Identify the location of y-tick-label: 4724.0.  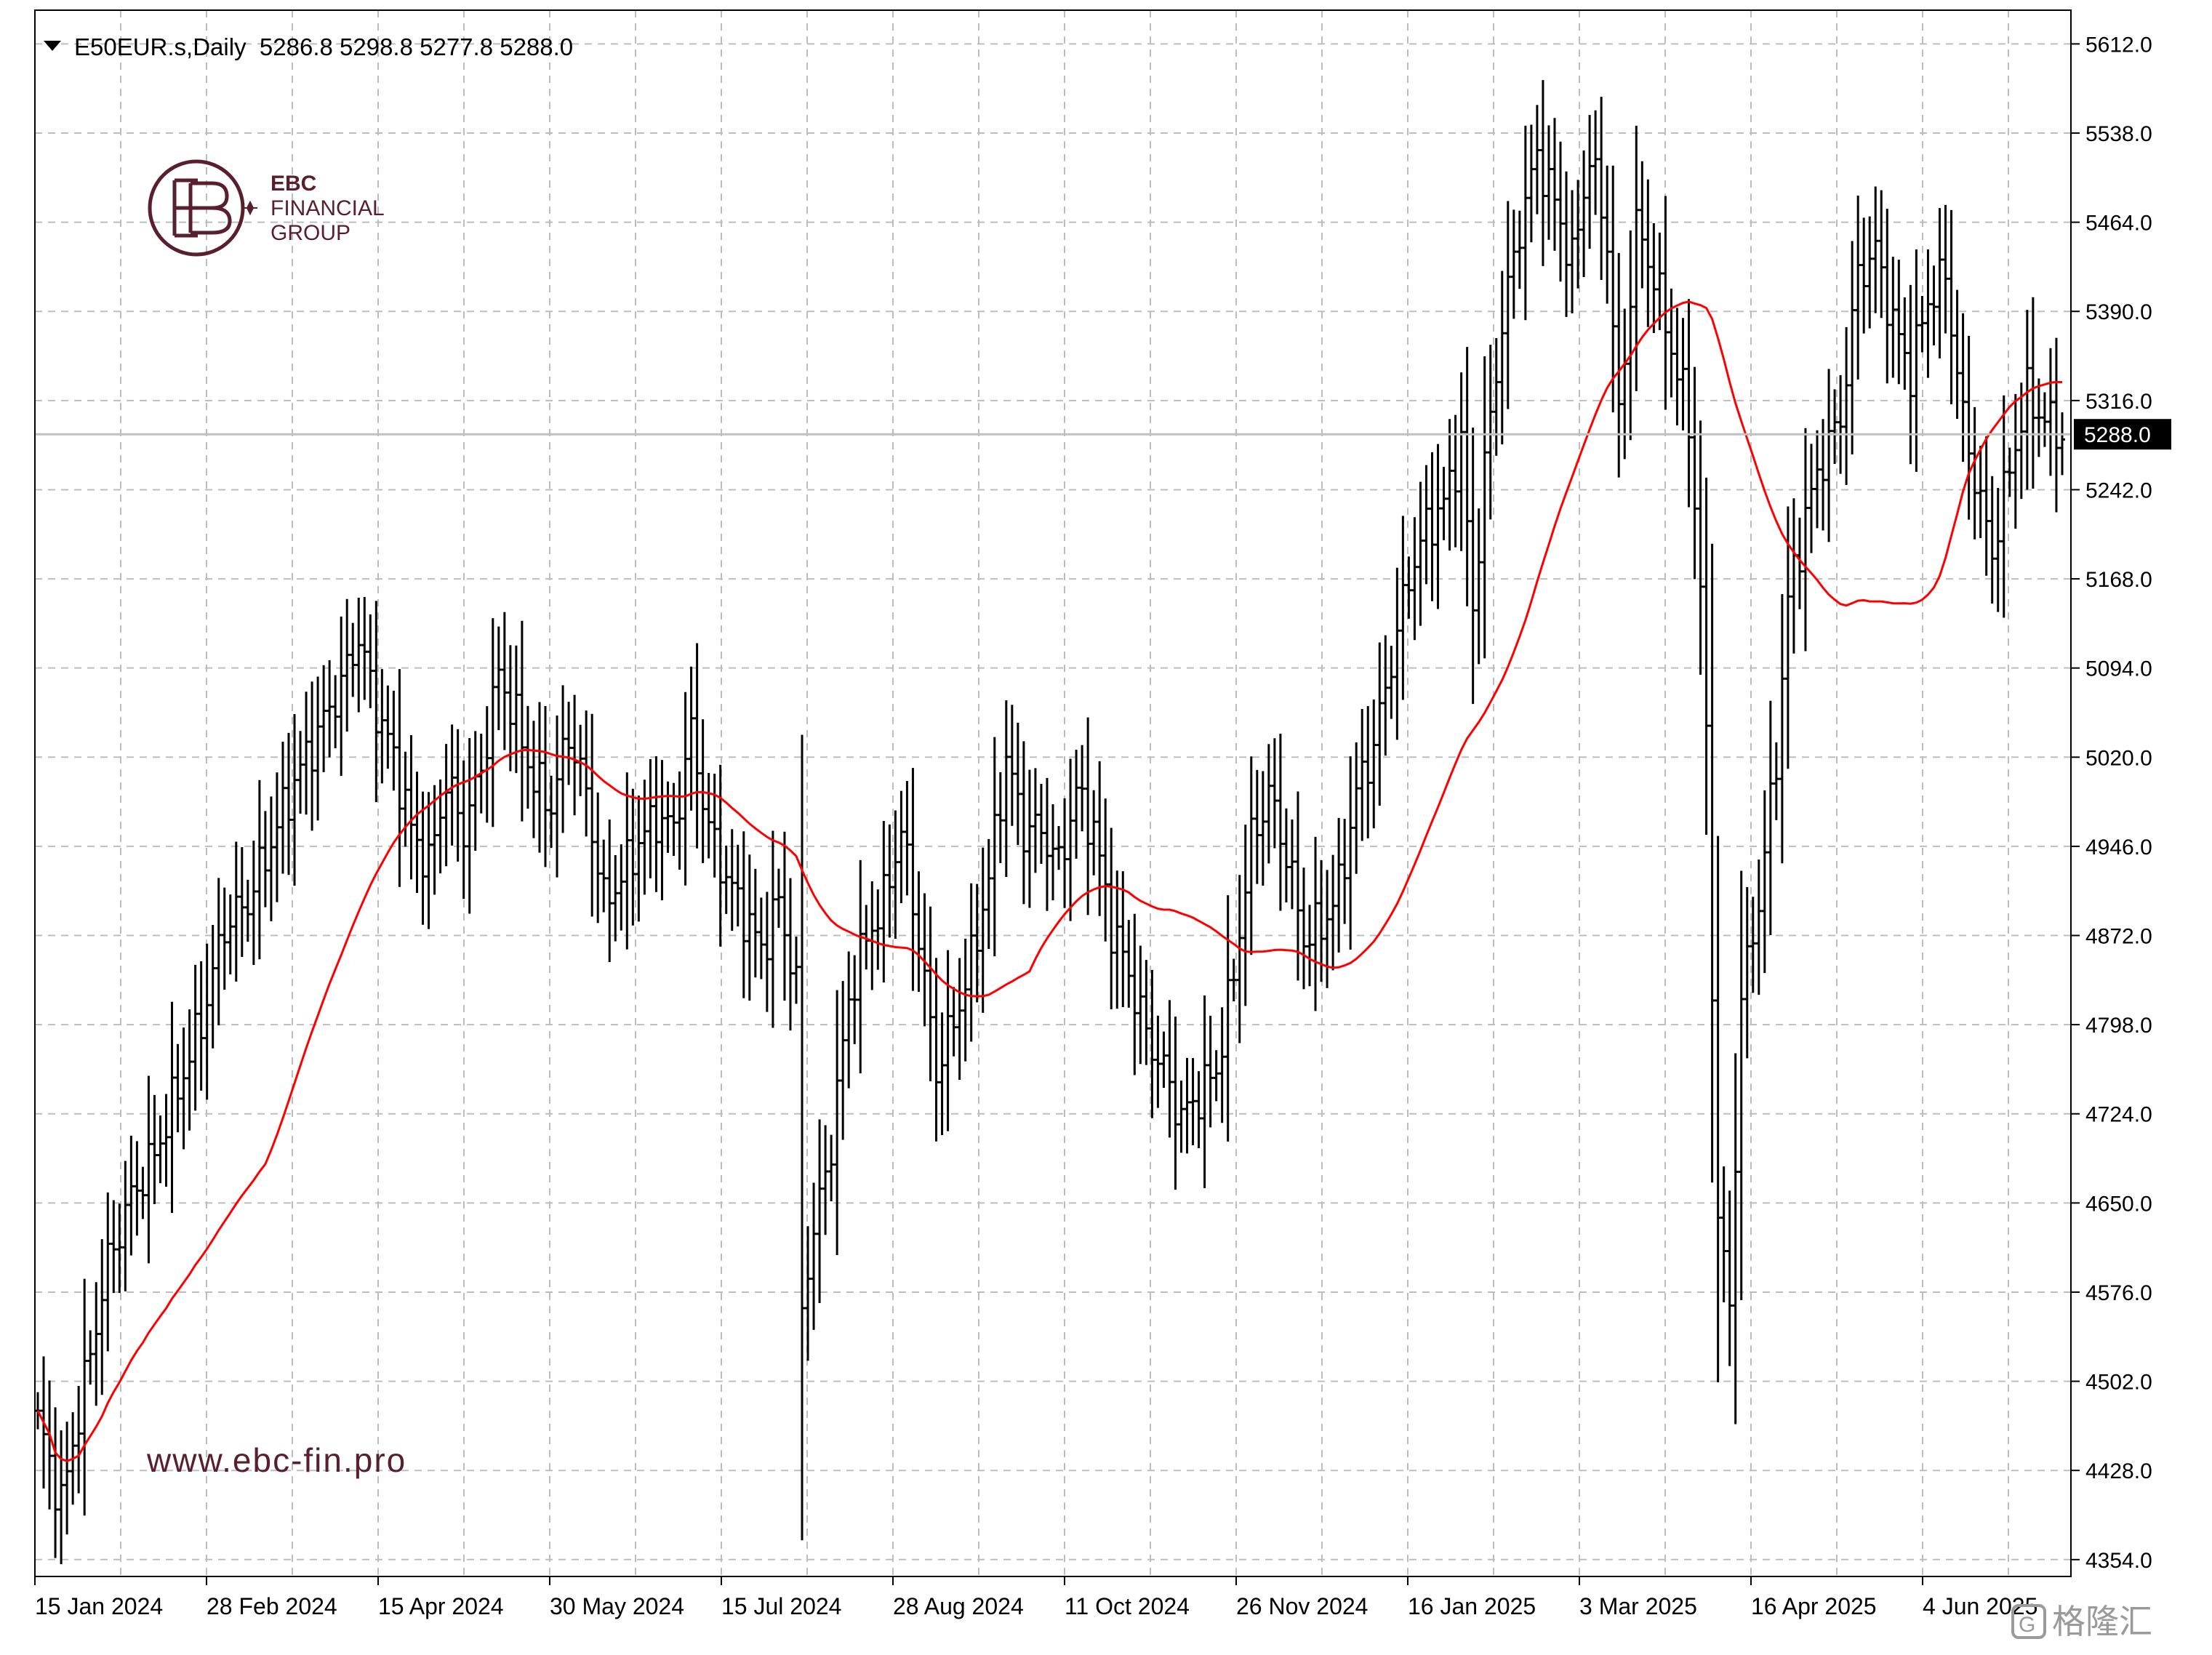
(2118, 1115).